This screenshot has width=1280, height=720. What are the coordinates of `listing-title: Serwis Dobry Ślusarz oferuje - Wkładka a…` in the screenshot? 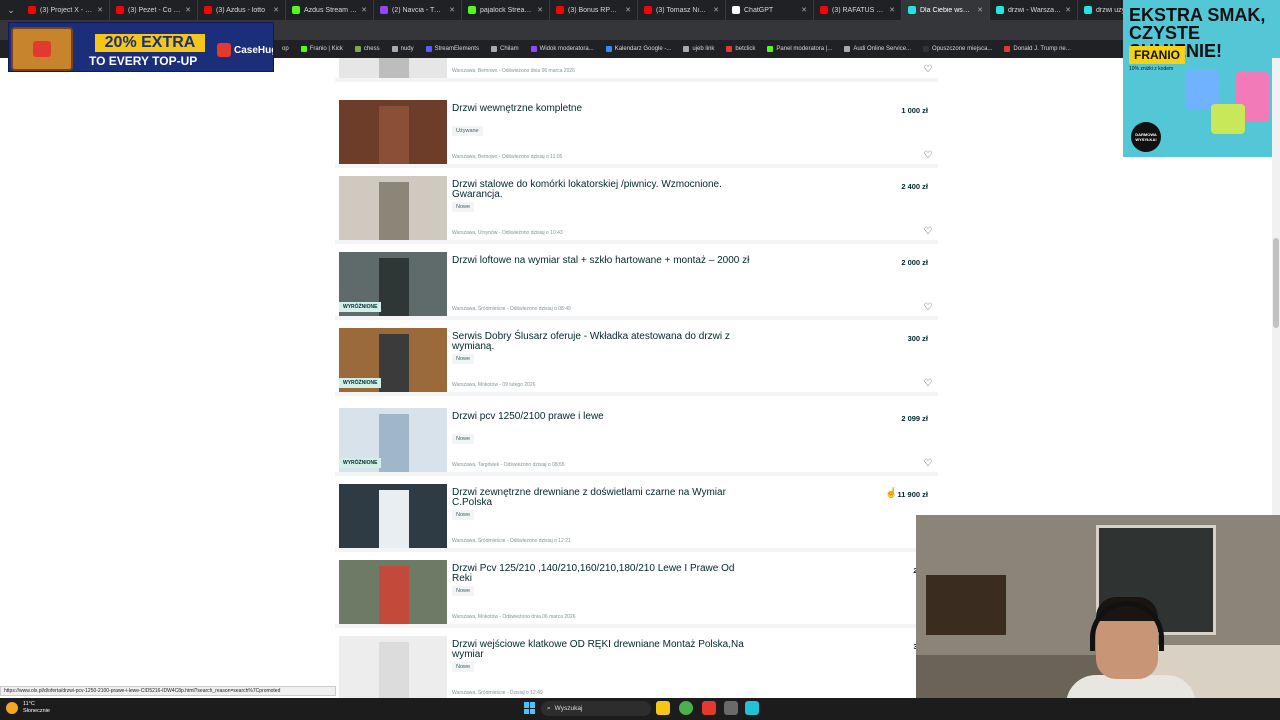 It's located at (602, 342).